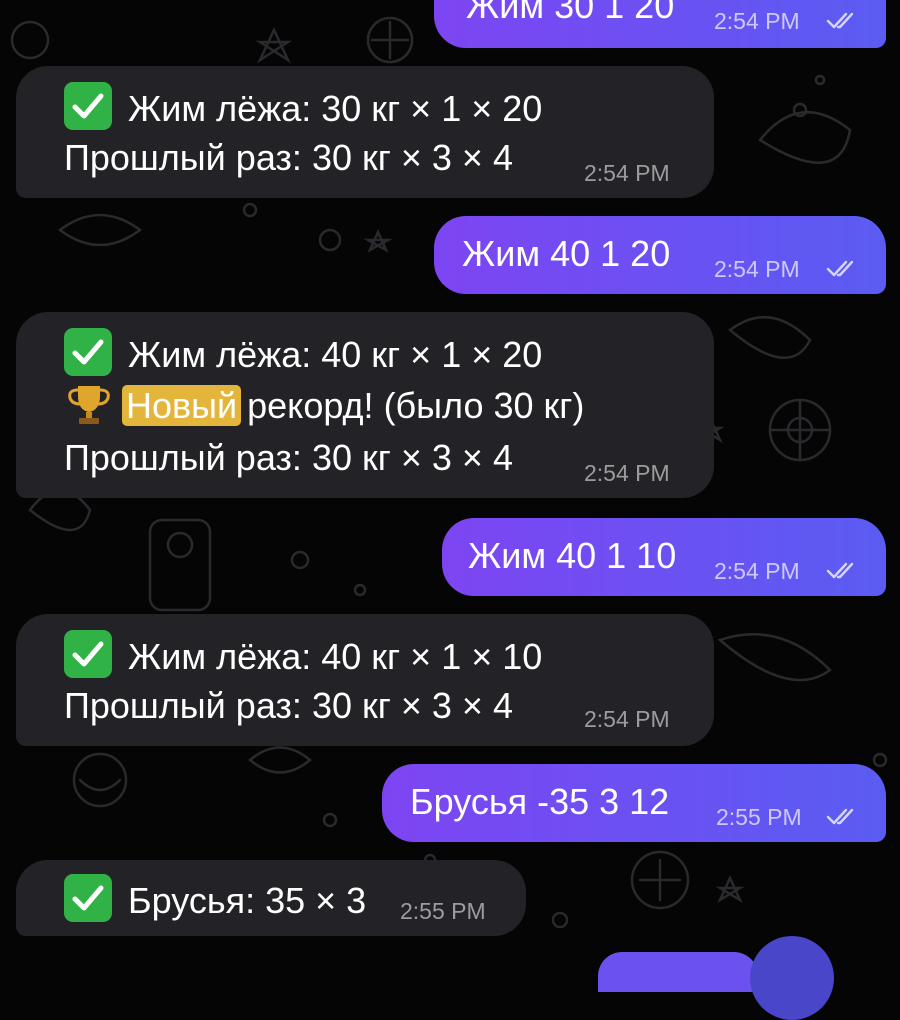 This screenshot has height=1020, width=900. I want to click on incoming-message: Брусья: 35 × 3 2:55 PM, so click(271, 898).